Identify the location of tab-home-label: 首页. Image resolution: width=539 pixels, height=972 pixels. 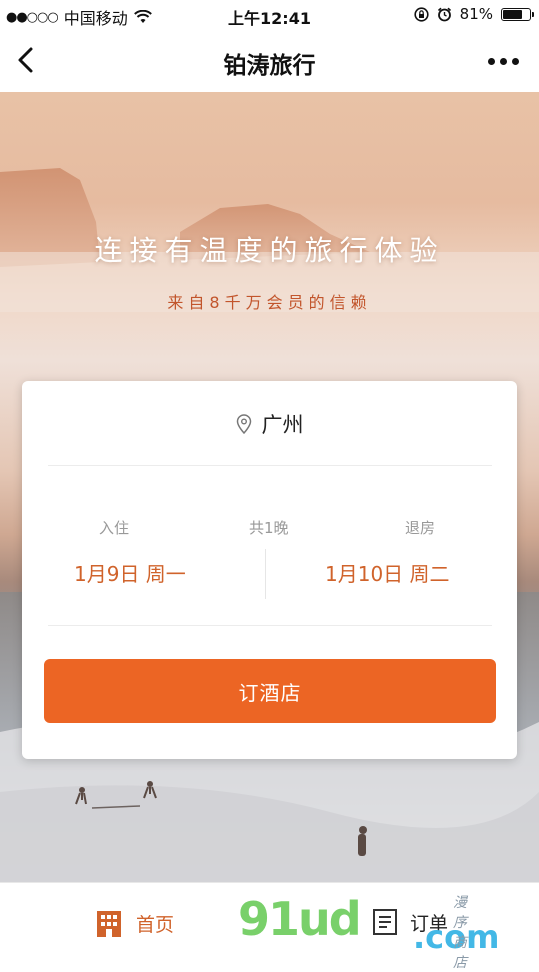
(155, 924).